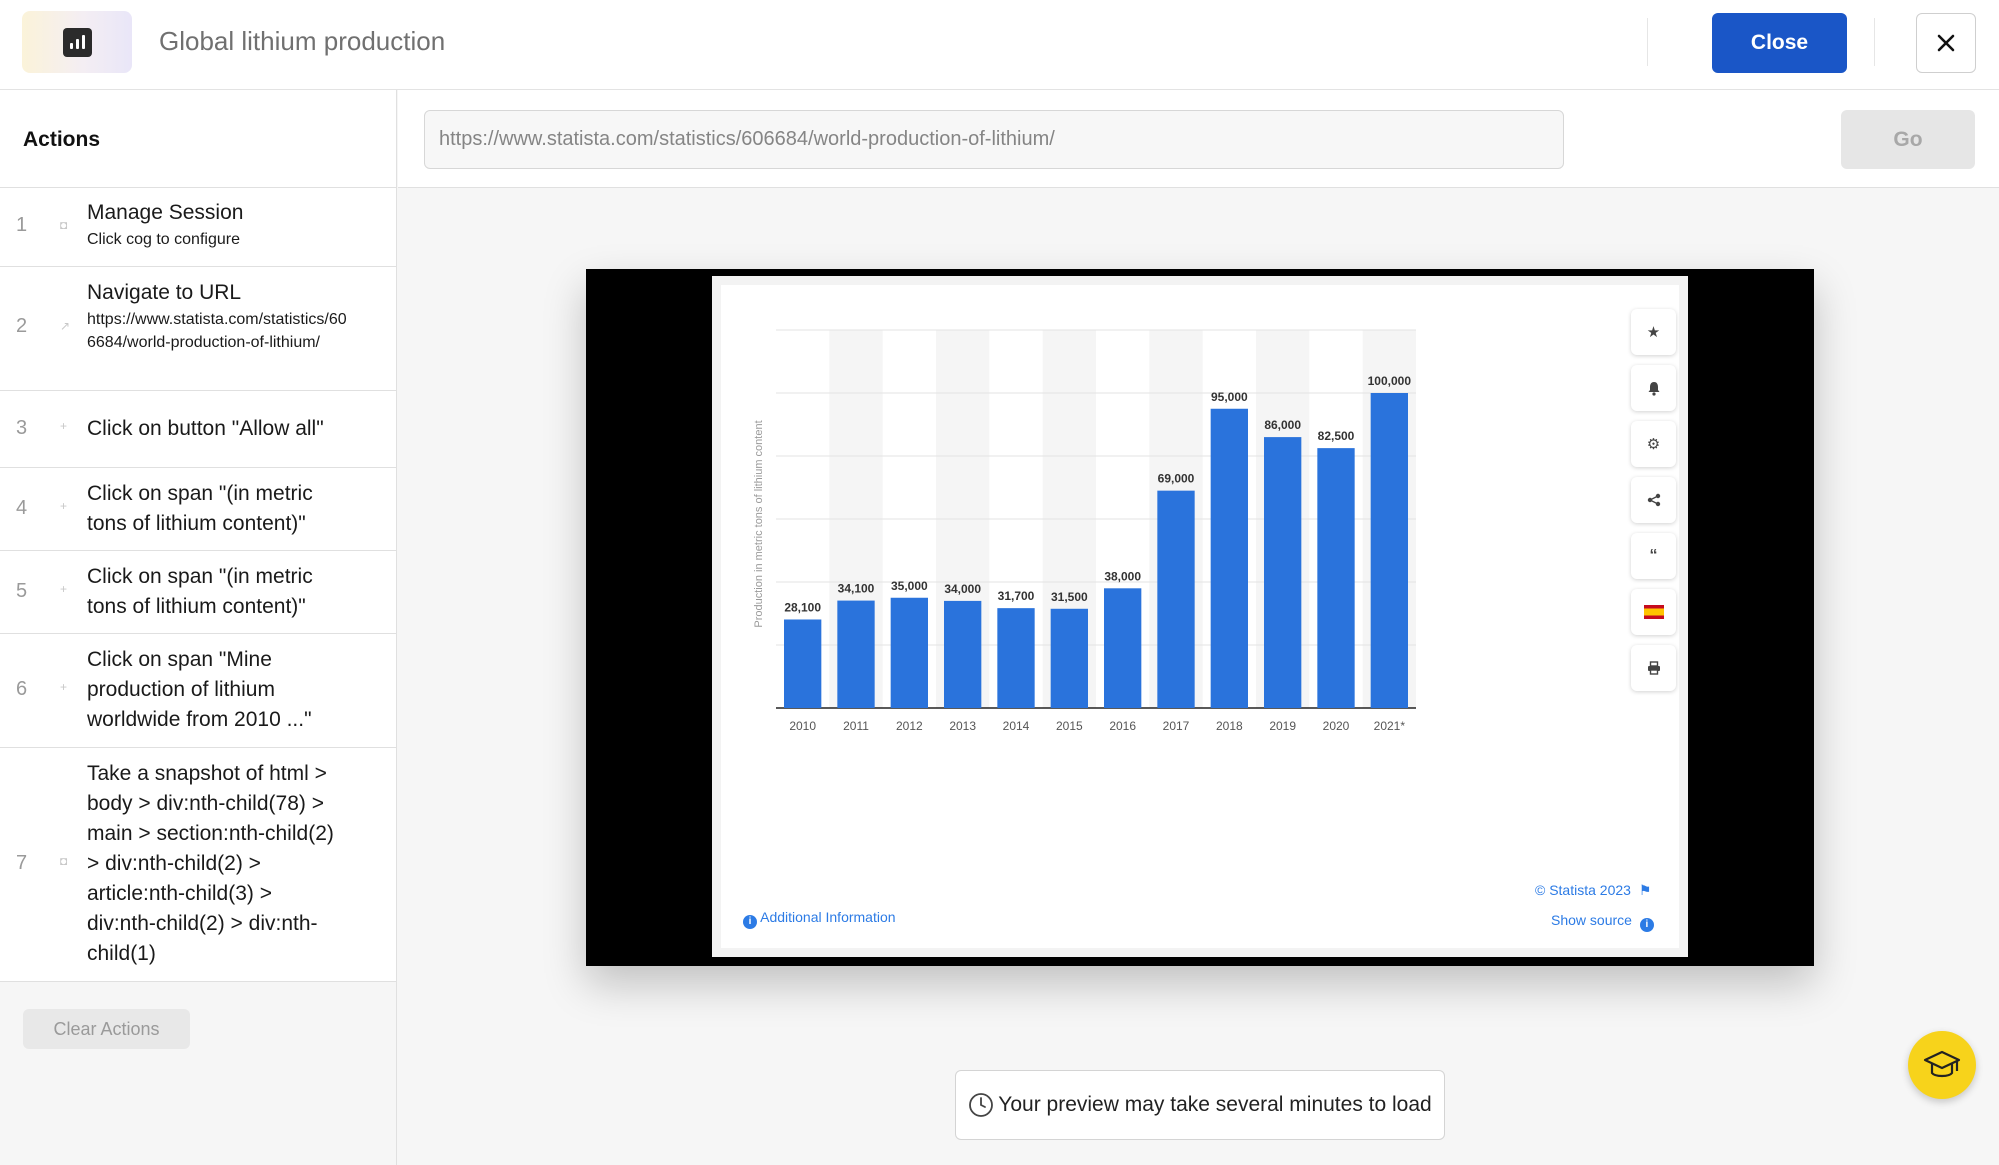 Image resolution: width=1999 pixels, height=1165 pixels. Describe the element at coordinates (164, 292) in the screenshot. I see `action-label: Navigate to URL` at that location.